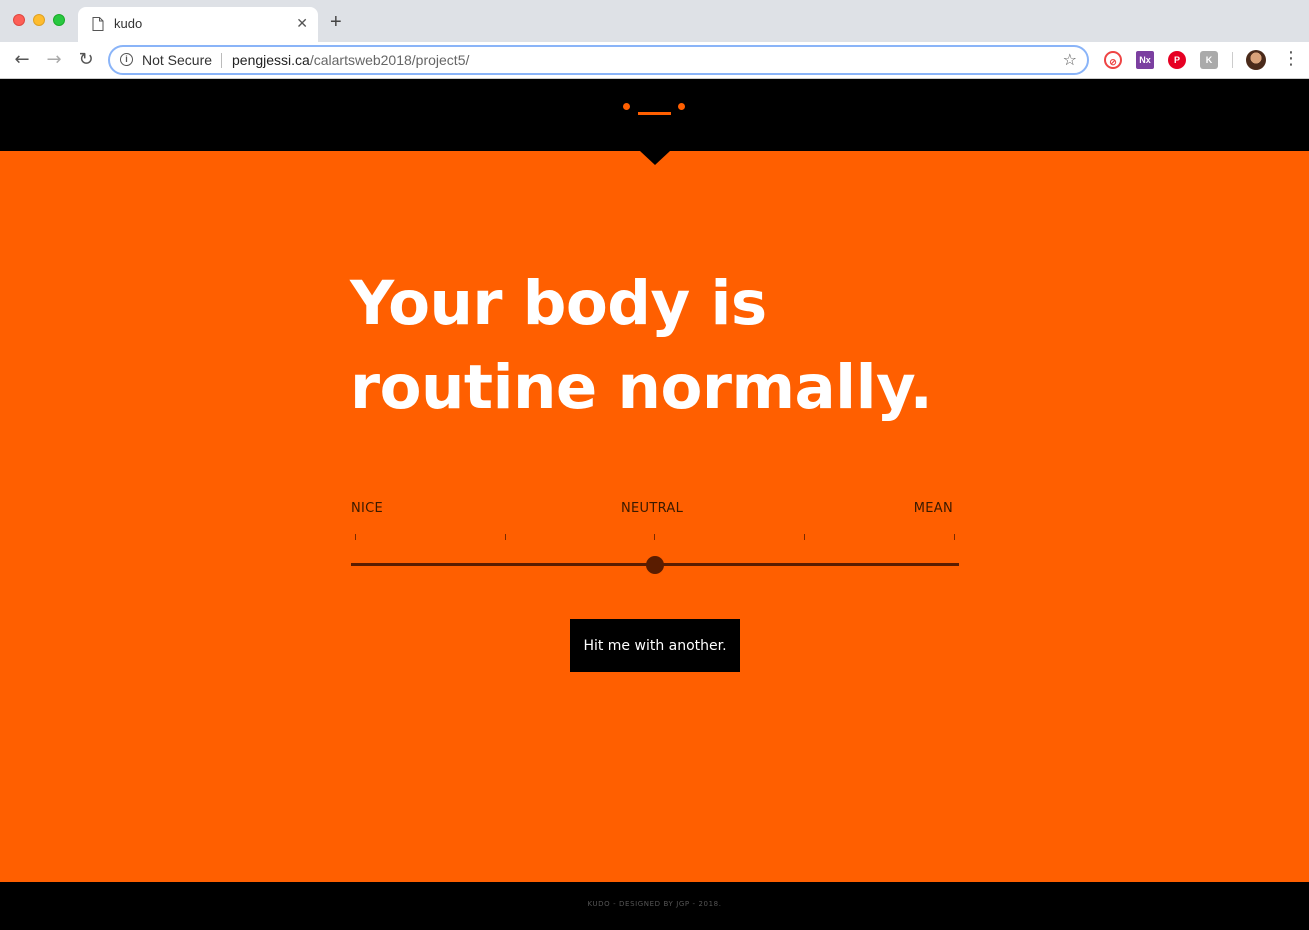  Describe the element at coordinates (19, 20) in the screenshot. I see `close-window-button` at that location.